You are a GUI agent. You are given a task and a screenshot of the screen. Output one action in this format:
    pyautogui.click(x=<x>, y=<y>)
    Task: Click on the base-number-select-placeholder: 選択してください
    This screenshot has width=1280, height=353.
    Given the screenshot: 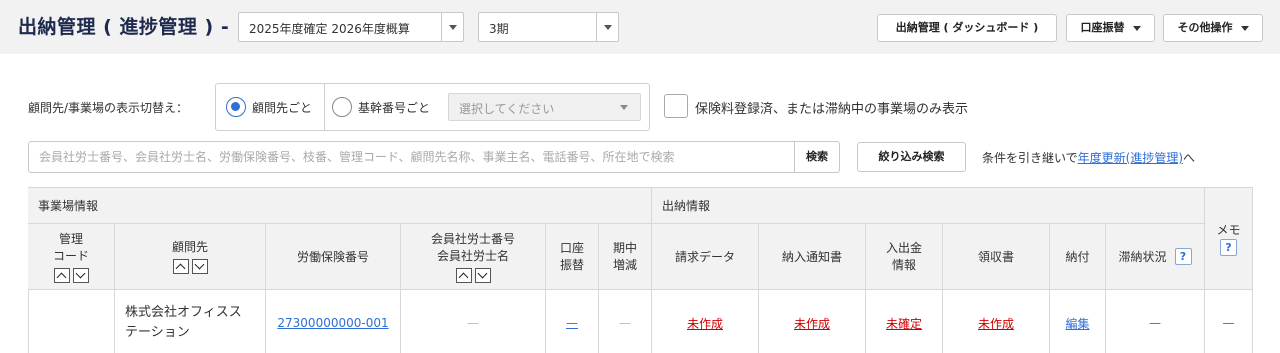 What is the action you would take?
    pyautogui.click(x=507, y=109)
    